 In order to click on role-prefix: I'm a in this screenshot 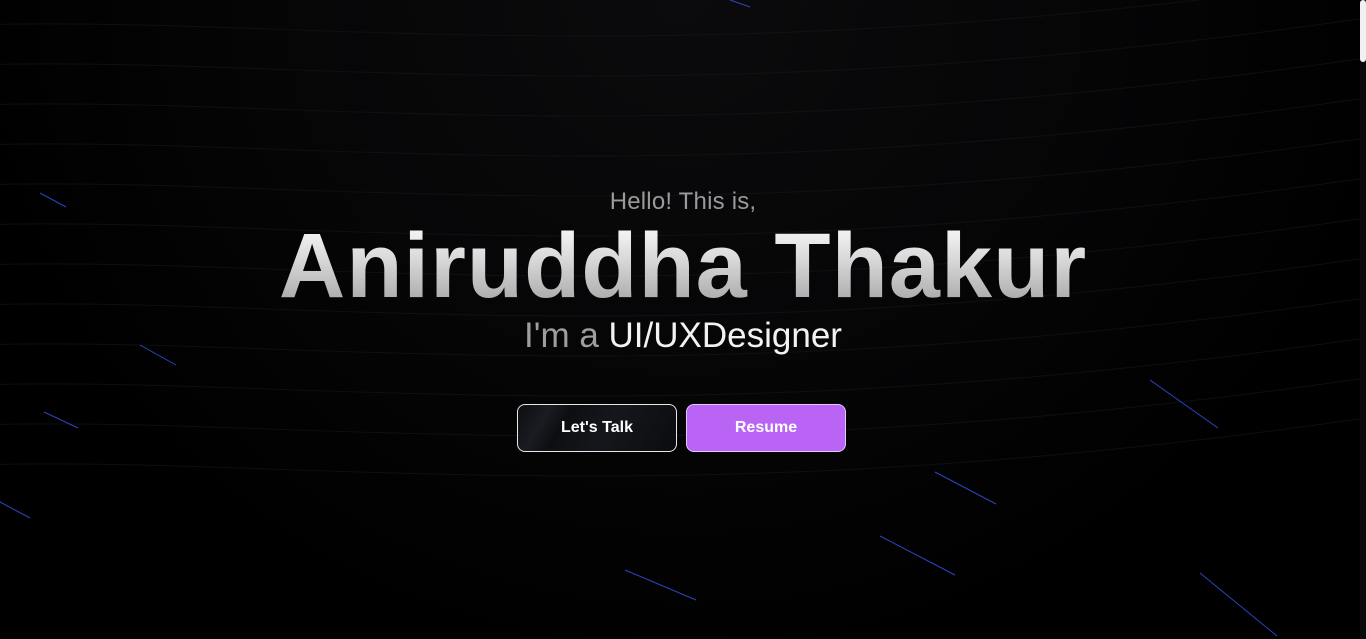, I will do `click(561, 335)`.